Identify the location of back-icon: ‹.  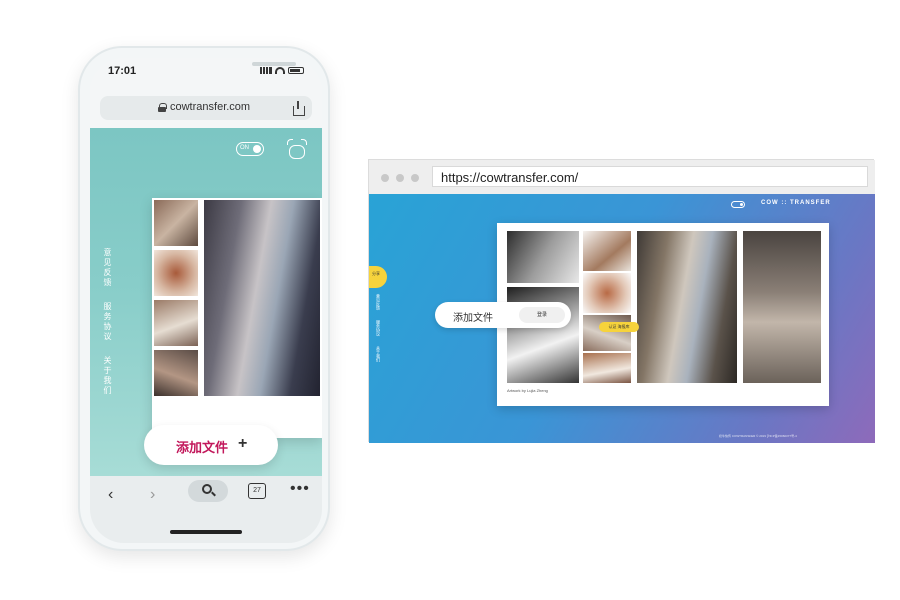
(110, 495).